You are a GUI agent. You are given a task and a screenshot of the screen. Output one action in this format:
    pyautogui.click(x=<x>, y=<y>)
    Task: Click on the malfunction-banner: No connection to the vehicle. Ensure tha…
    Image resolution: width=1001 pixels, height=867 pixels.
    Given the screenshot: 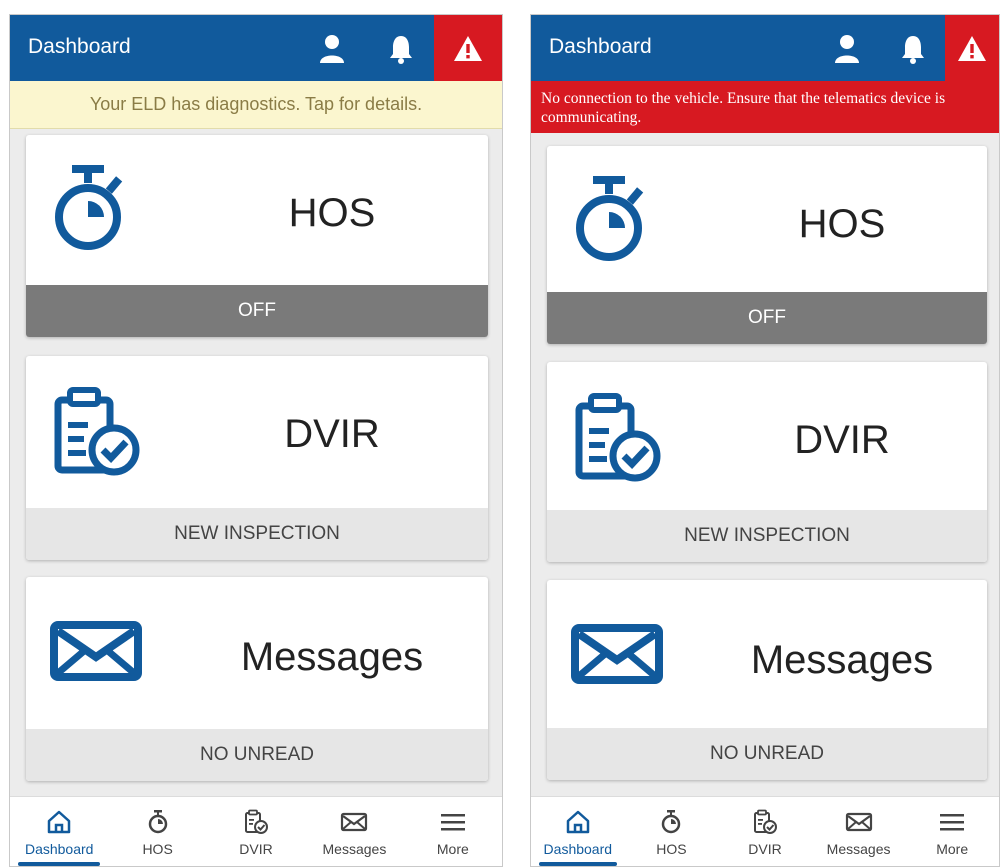 What is the action you would take?
    pyautogui.click(x=765, y=107)
    